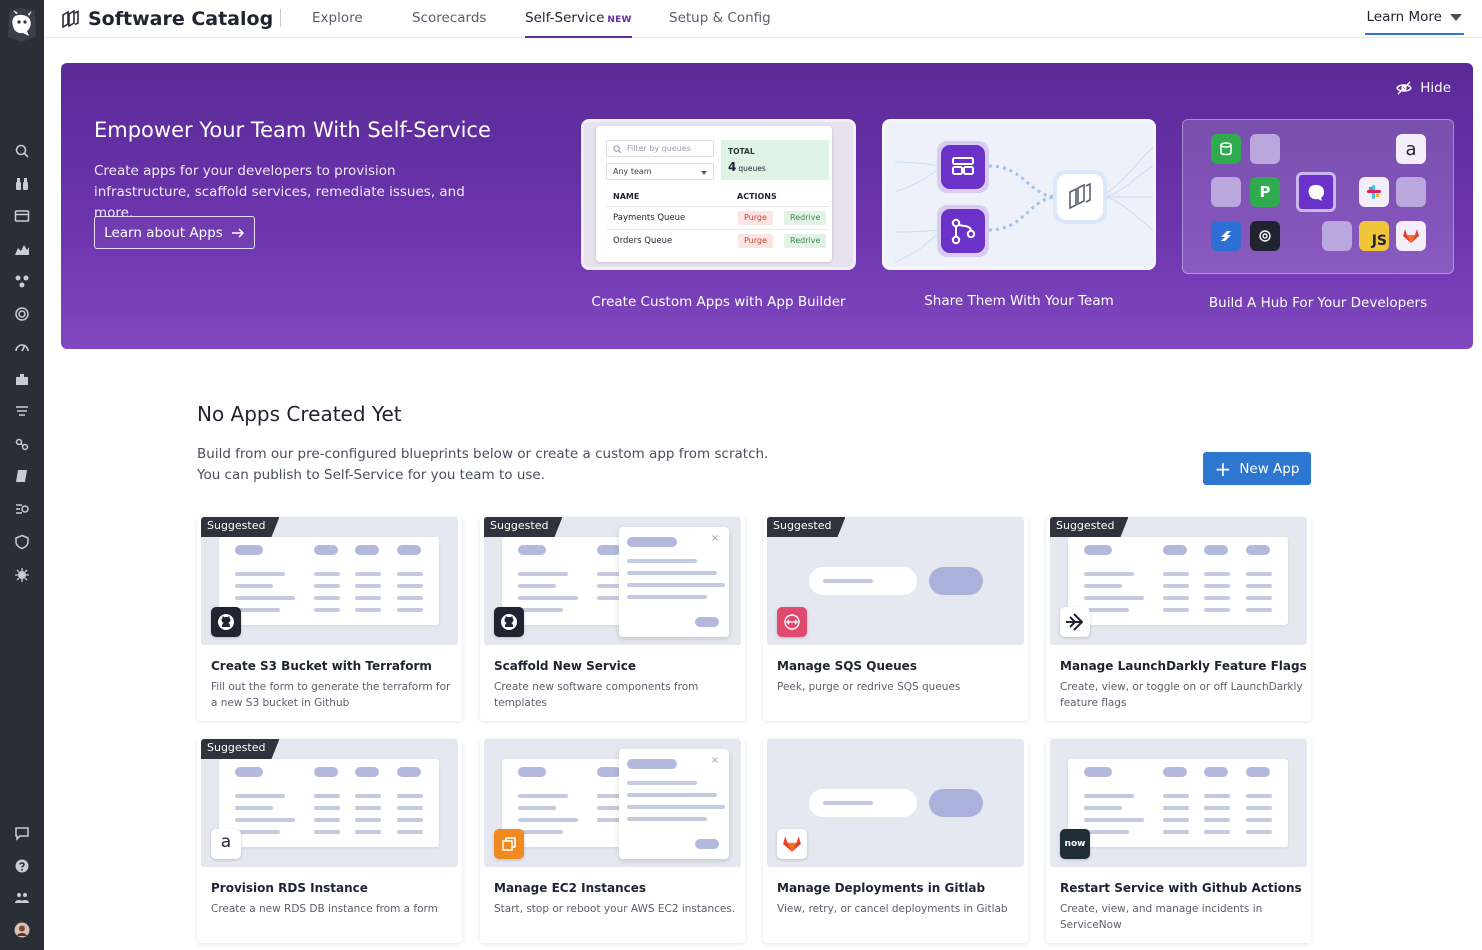 Image resolution: width=1482 pixels, height=950 pixels. I want to click on blueprint-title: Scaffold New Service, so click(565, 666).